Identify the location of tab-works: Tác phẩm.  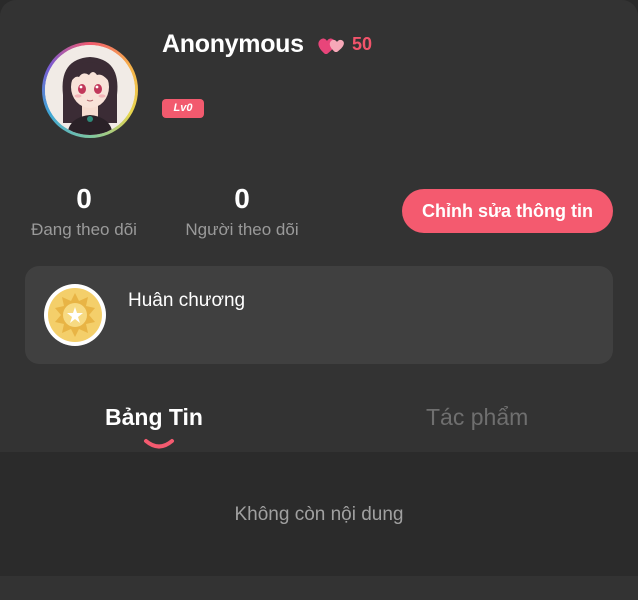
(477, 417).